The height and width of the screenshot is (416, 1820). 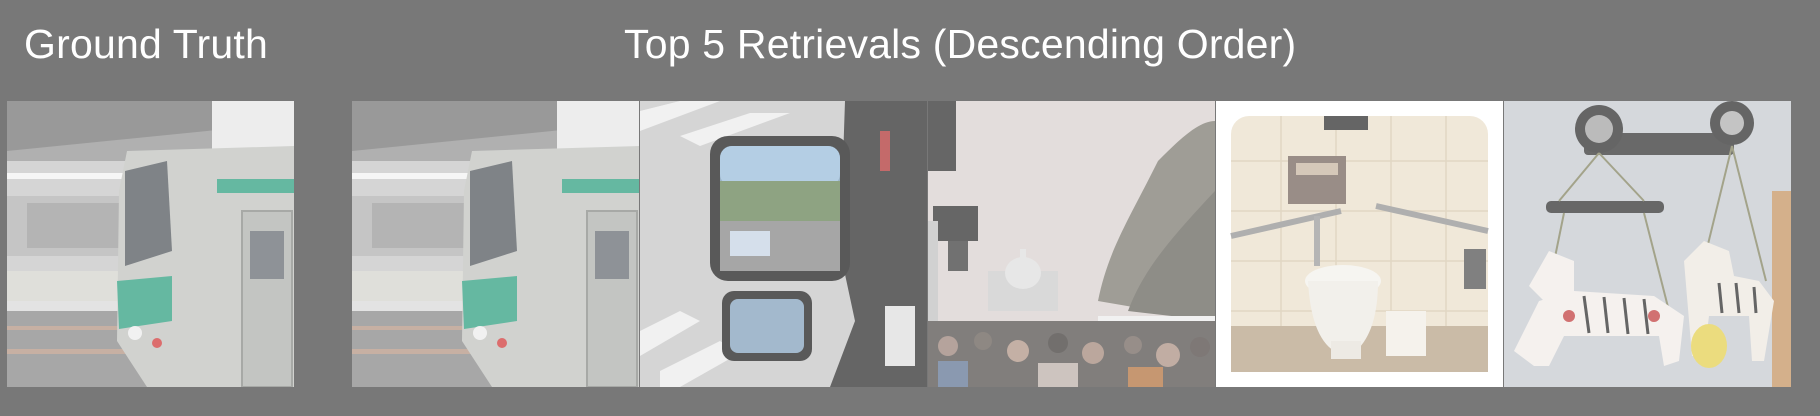 I want to click on ground-truth-title: Ground Truth, so click(x=146, y=44).